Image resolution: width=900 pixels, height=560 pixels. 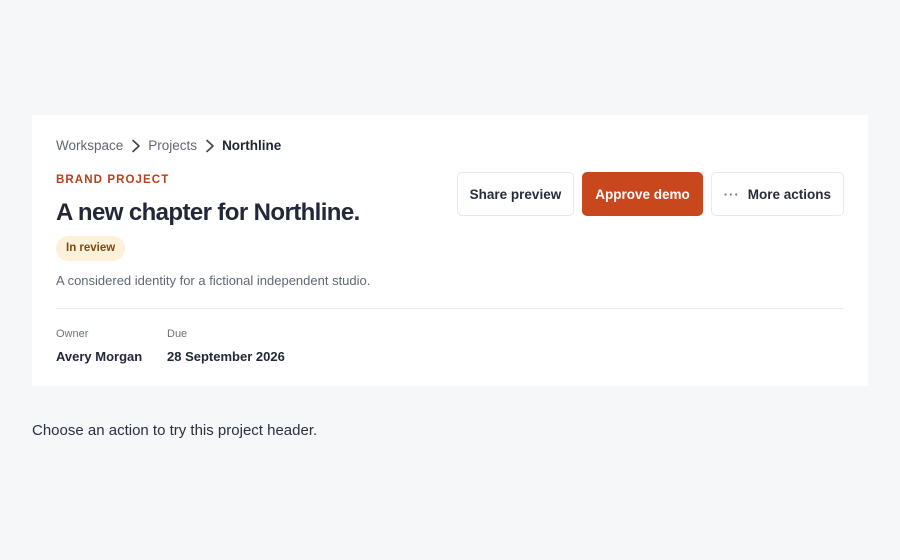 What do you see at coordinates (789, 194) in the screenshot?
I see `more-actions-label: More actions` at bounding box center [789, 194].